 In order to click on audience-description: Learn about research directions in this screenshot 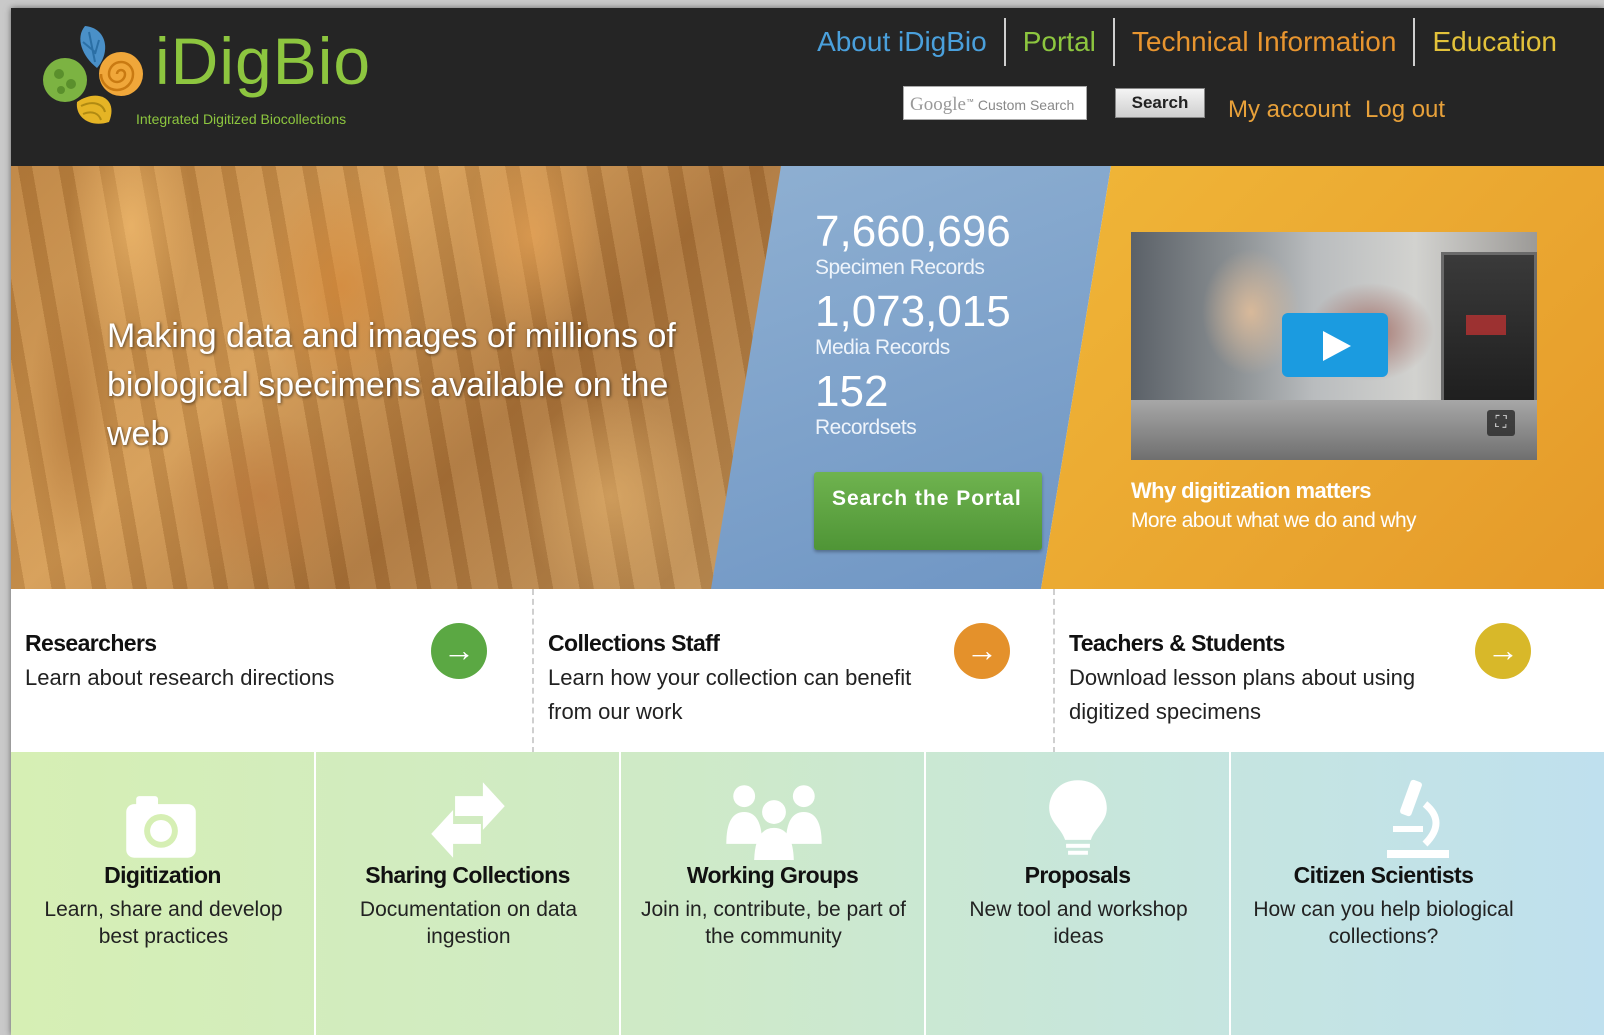, I will do `click(180, 677)`.